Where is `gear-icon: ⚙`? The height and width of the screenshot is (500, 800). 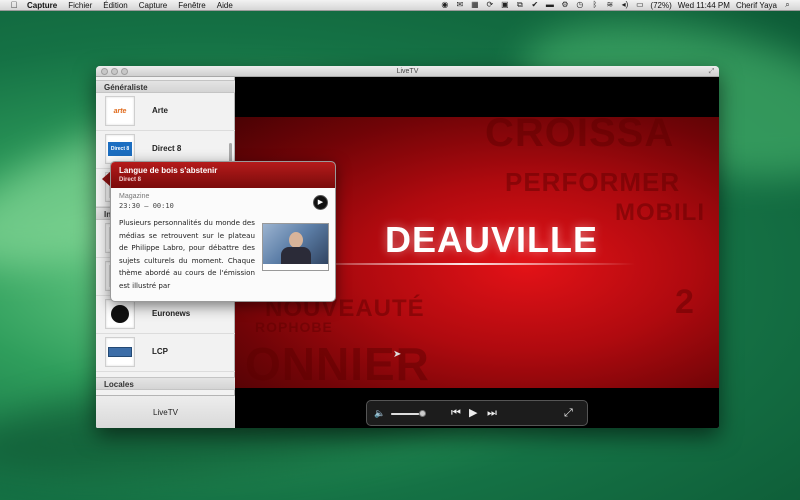 gear-icon: ⚙ is located at coordinates (564, 5).